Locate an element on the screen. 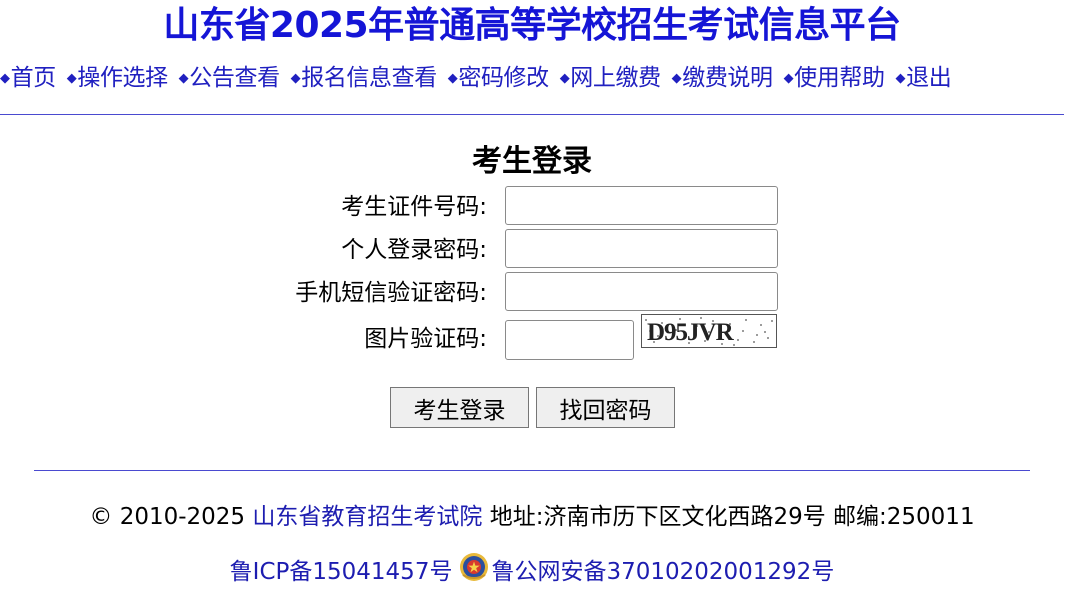 The height and width of the screenshot is (595, 1080). login-title: 考生登录 is located at coordinates (532, 161).